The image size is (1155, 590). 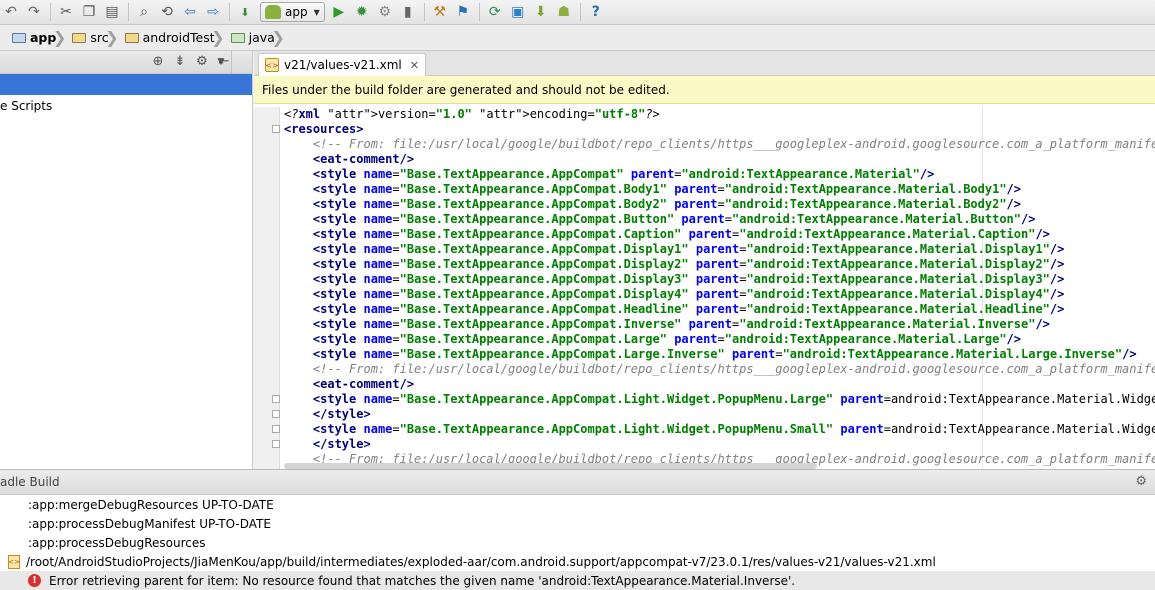 What do you see at coordinates (577, 504) in the screenshot?
I see `build-output-line: :app:mergeDebugResources UP-TO-DATE` at bounding box center [577, 504].